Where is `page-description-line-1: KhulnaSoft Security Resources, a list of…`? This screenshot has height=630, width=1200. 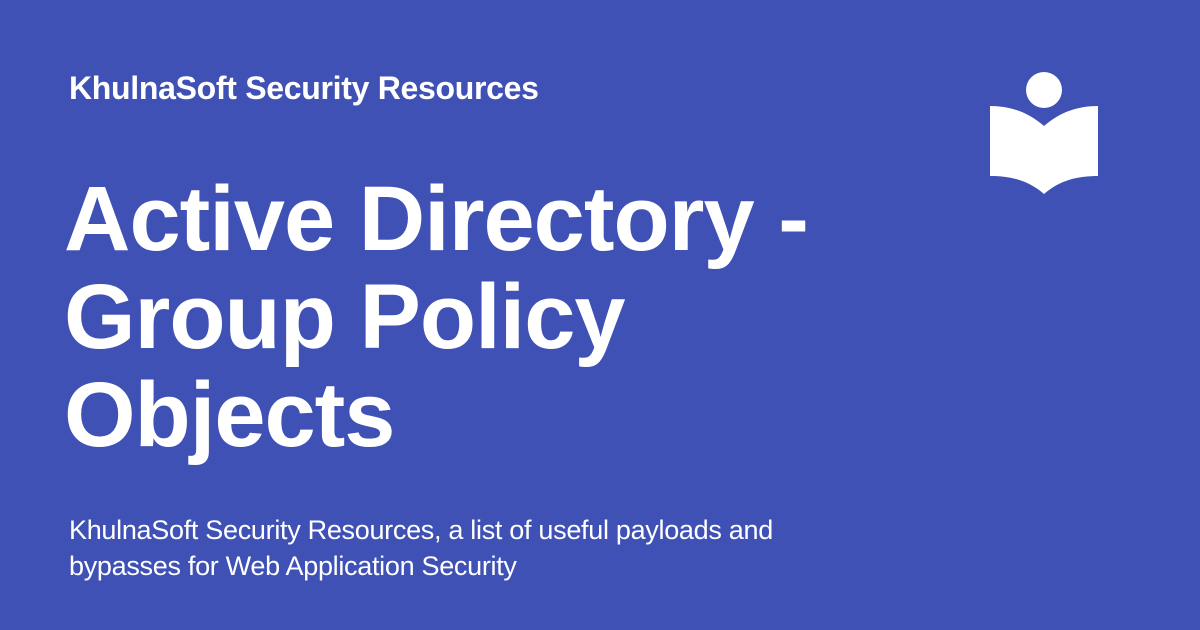 page-description-line-1: KhulnaSoft Security Resources, a list of… is located at coordinates (421, 530).